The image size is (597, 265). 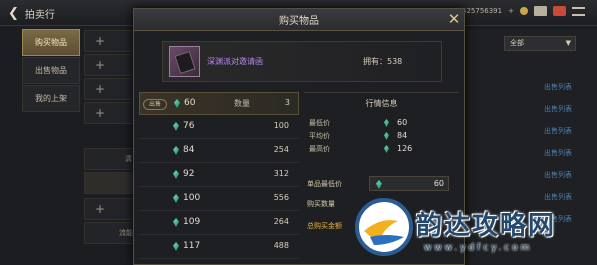 What do you see at coordinates (478, 248) in the screenshot?
I see `watermark-url: www.ydfcy.com` at bounding box center [478, 248].